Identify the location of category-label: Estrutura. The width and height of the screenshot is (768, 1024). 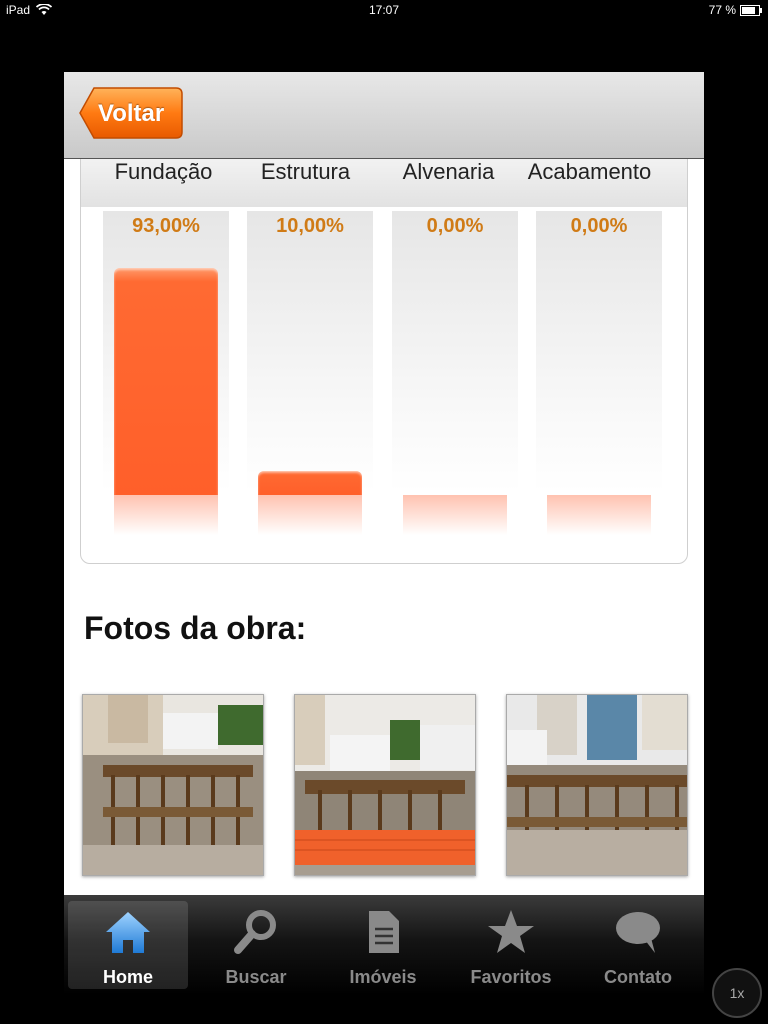
(305, 171).